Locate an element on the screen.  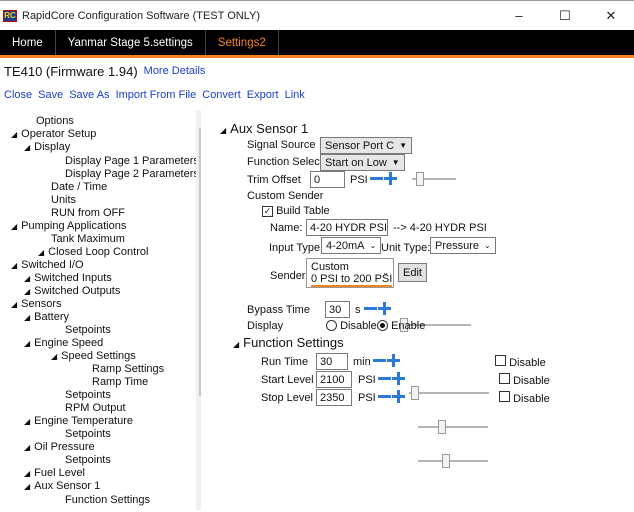
maximize-button: ☐ is located at coordinates (565, 16).